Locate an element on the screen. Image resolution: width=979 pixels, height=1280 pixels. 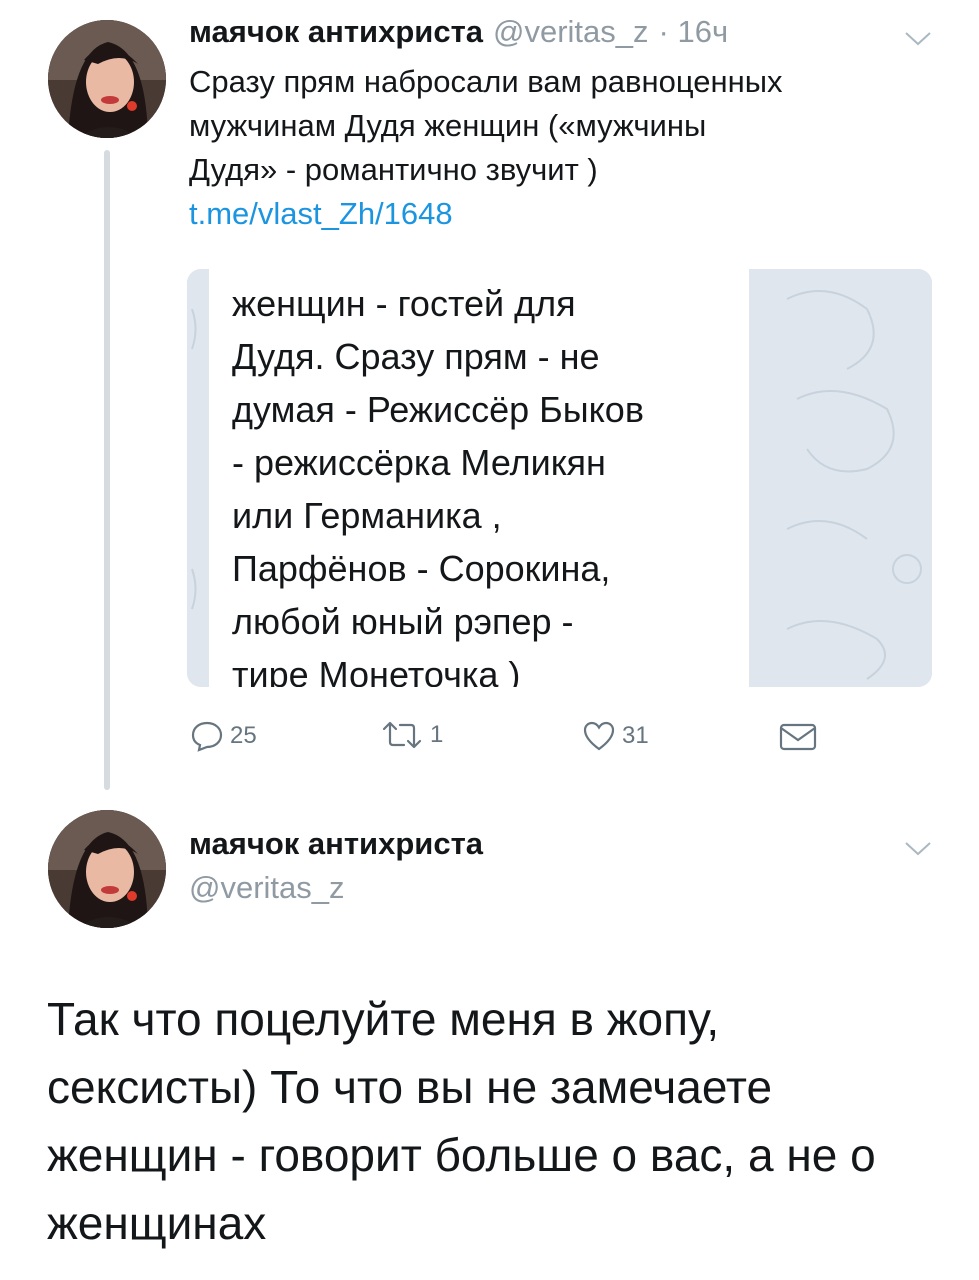
envelope-icon is located at coordinates (798, 737).